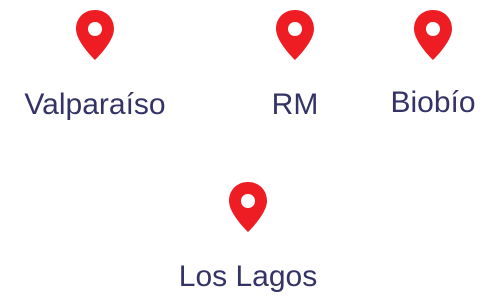  Describe the element at coordinates (295, 65) in the screenshot. I see `location-rm: RM` at that location.